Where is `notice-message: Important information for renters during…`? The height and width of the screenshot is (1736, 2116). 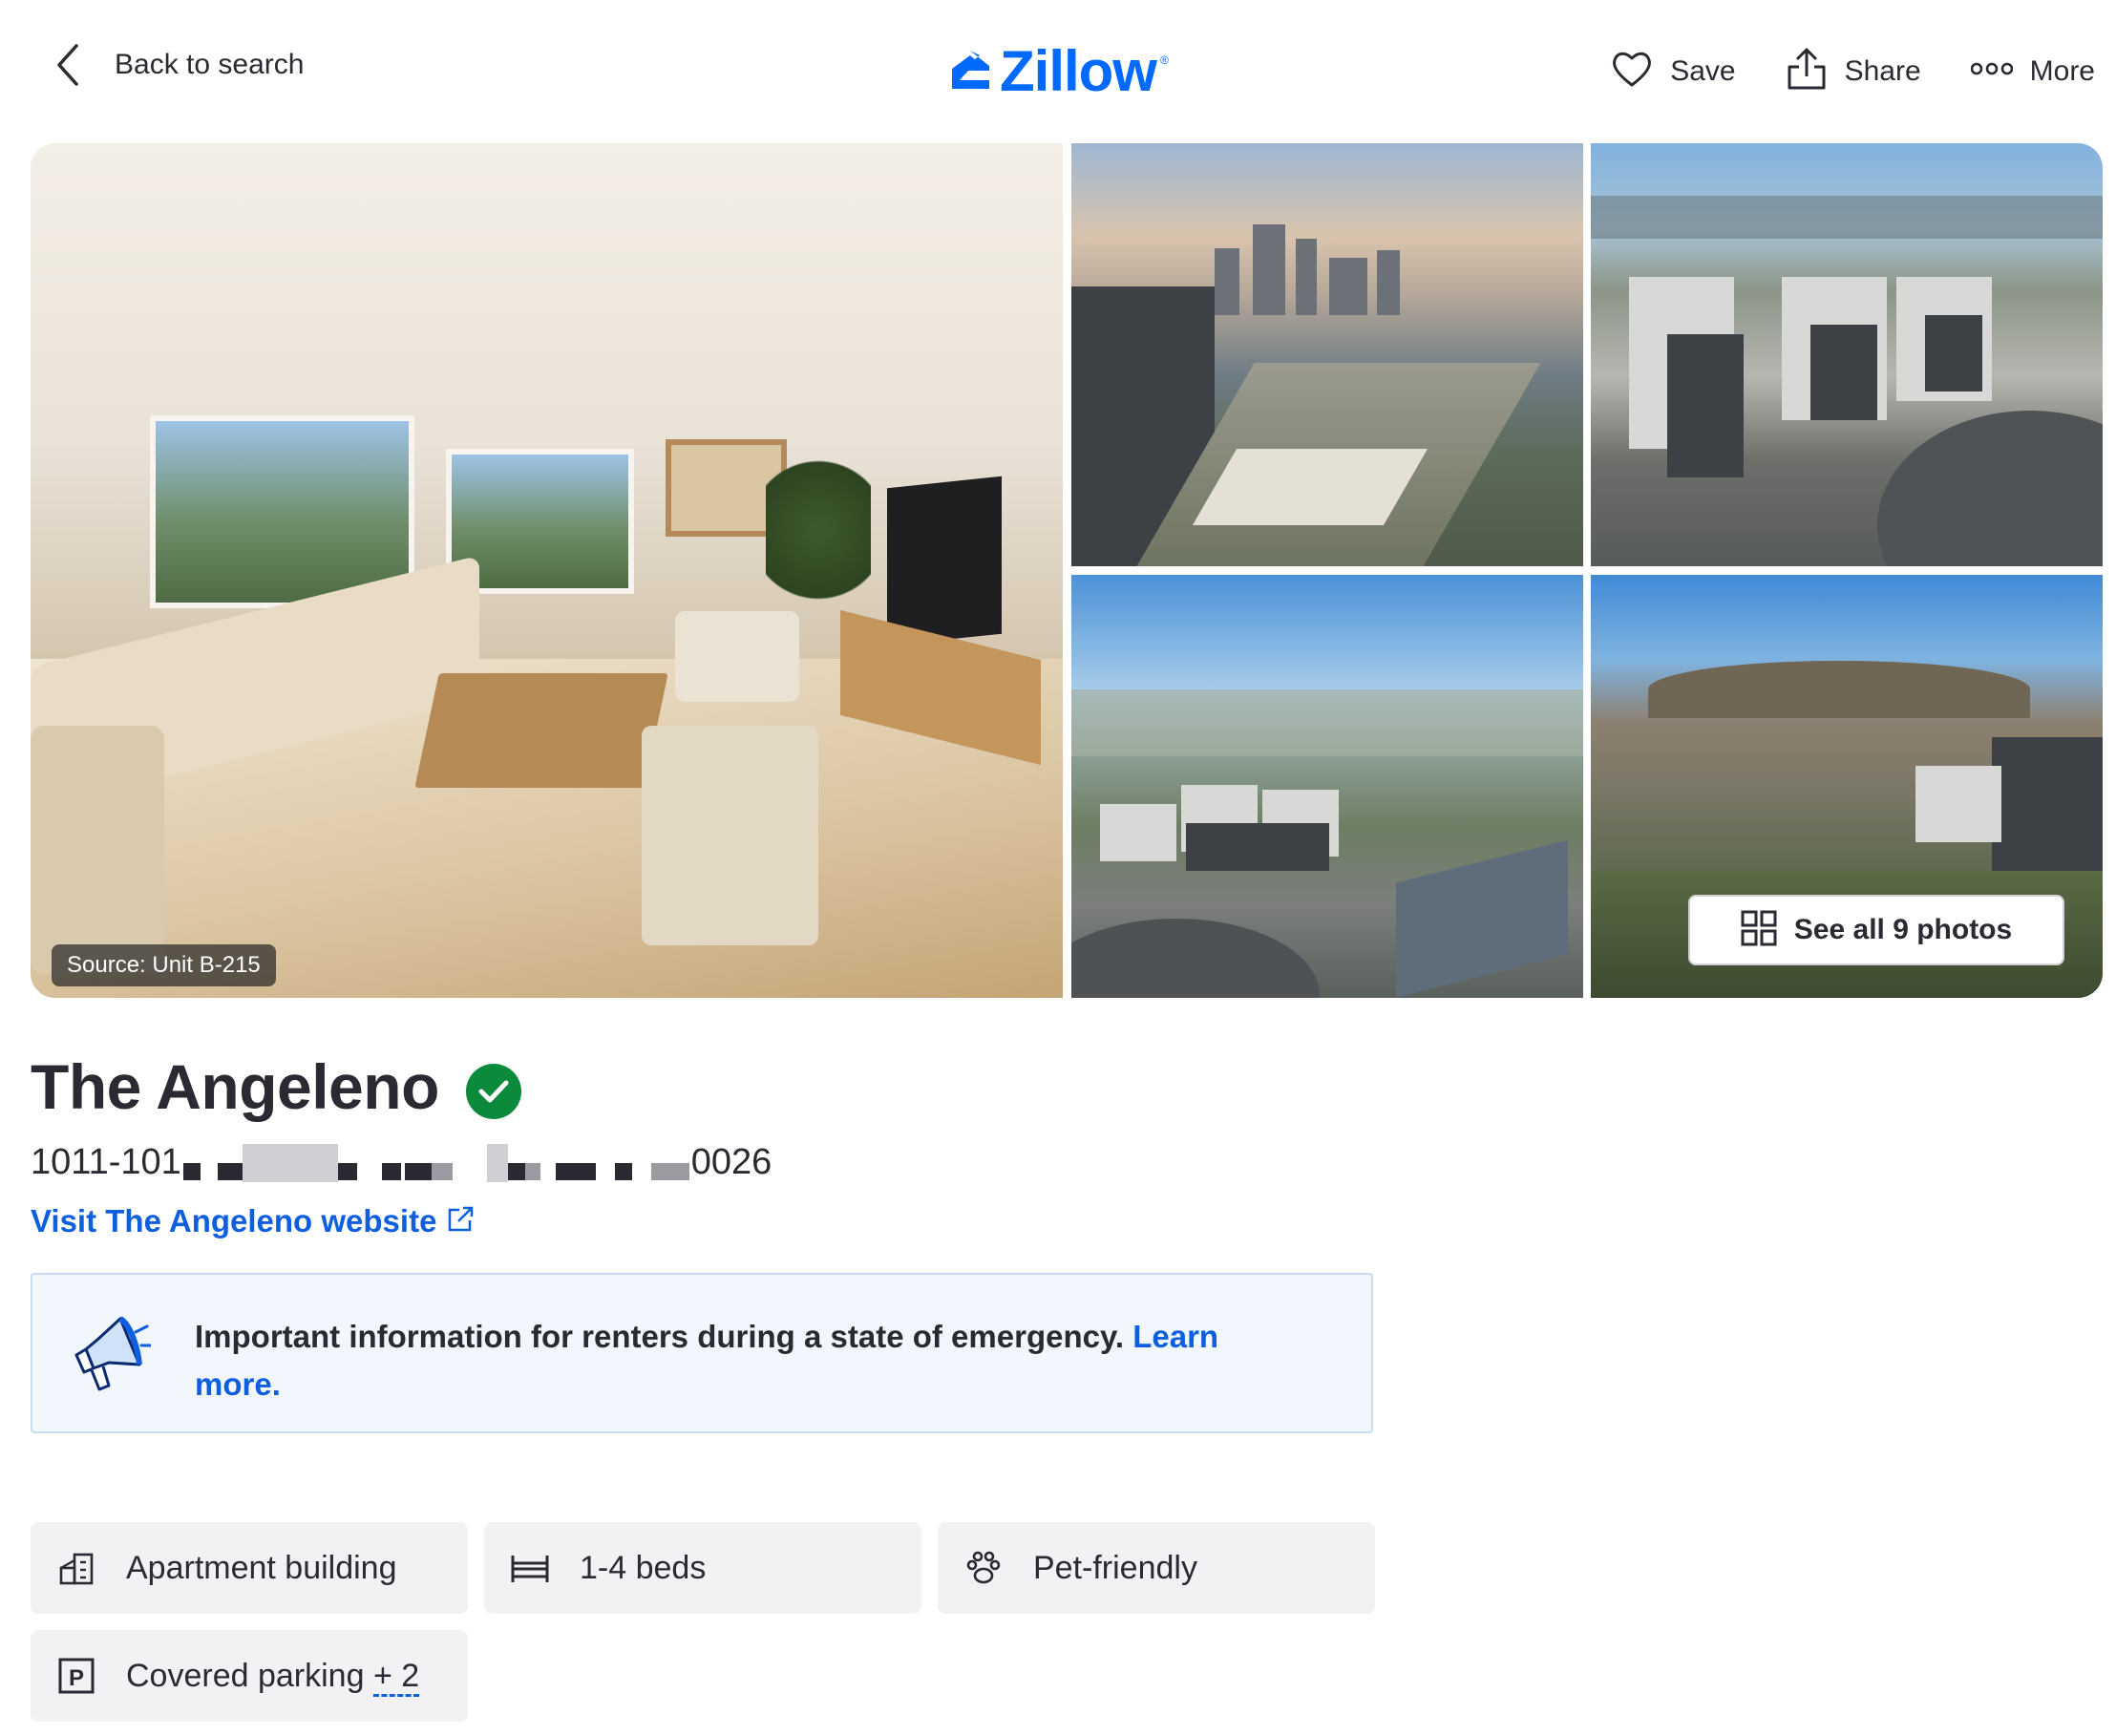 notice-message: Important information for renters during… is located at coordinates (660, 1336).